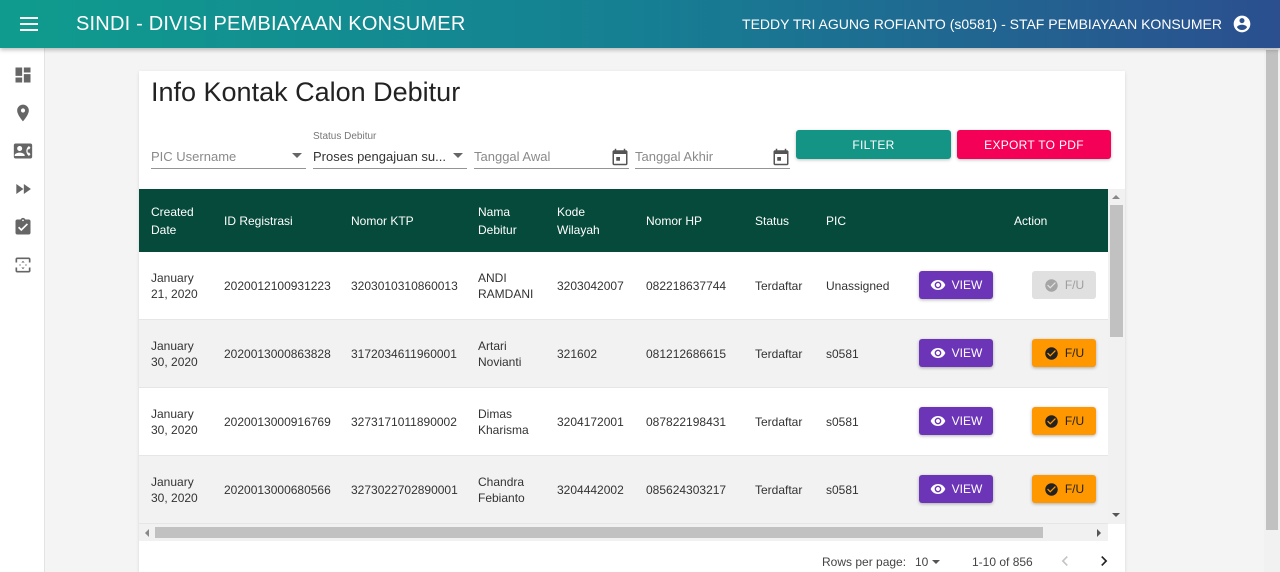 This screenshot has width=1280, height=572. Describe the element at coordinates (1065, 561) in the screenshot. I see `chevron-left-icon` at that location.